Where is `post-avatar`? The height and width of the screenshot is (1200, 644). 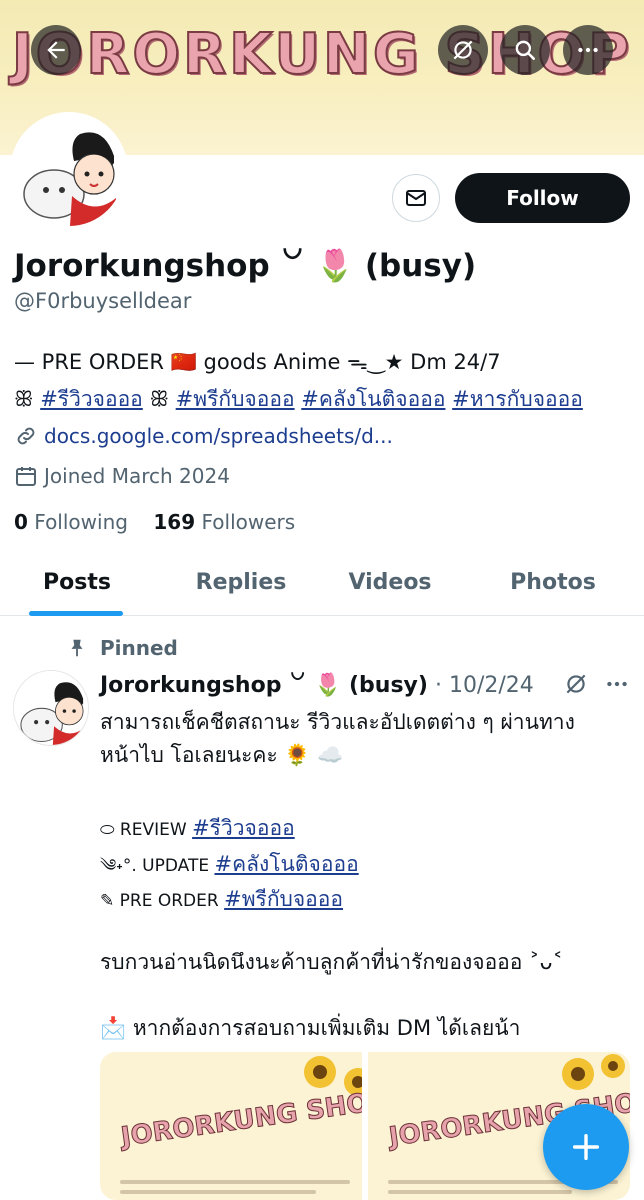 post-avatar is located at coordinates (51, 708).